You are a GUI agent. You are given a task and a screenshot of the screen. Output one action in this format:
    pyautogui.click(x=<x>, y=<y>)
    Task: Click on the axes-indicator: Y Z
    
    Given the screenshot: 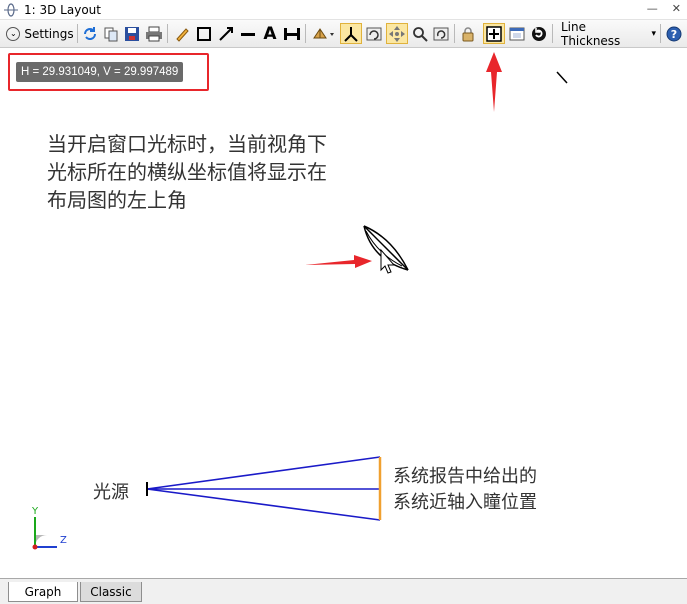 What is the action you would take?
    pyautogui.click(x=49, y=528)
    